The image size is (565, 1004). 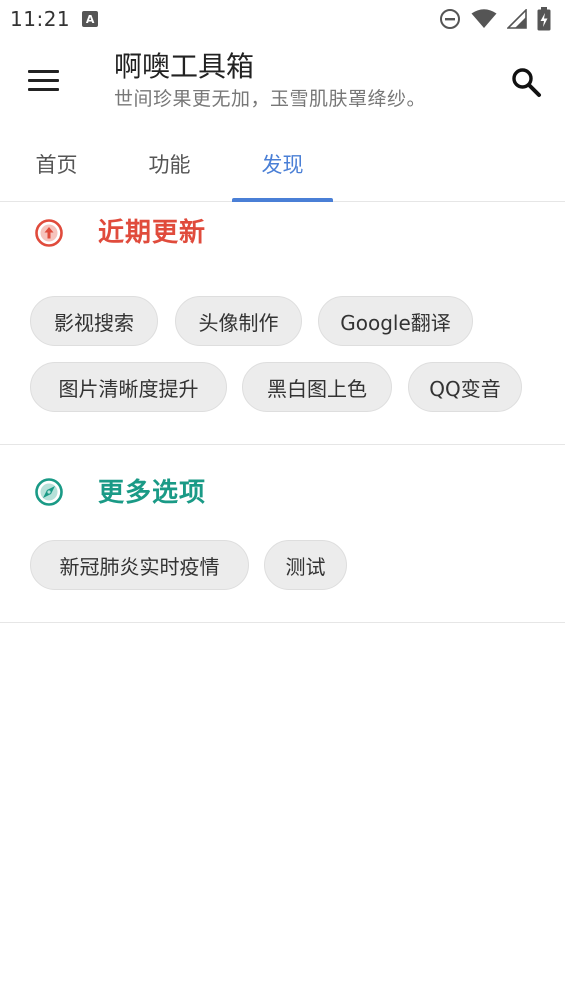 What do you see at coordinates (544, 19) in the screenshot?
I see `battery-charging-icon` at bounding box center [544, 19].